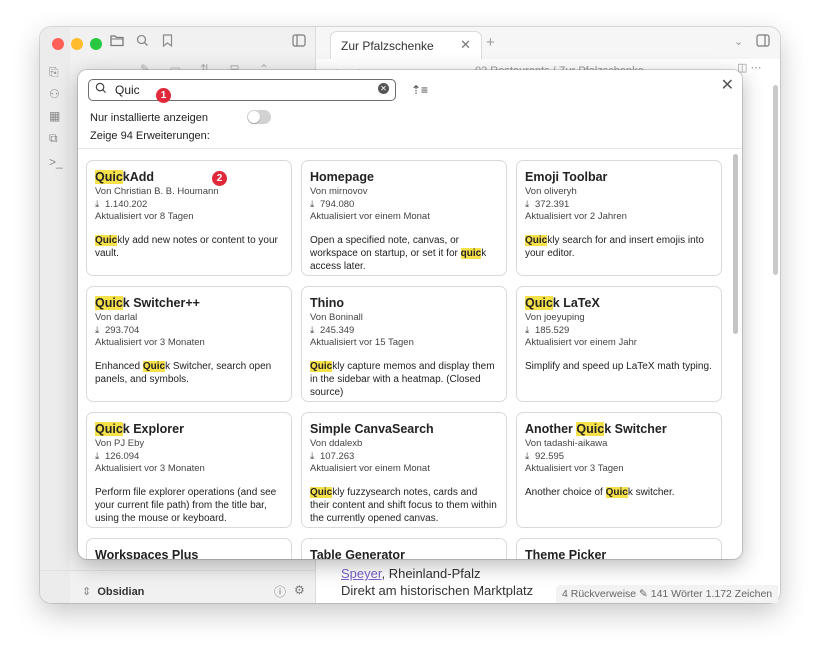 The height and width of the screenshot is (658, 820). I want to click on sidebar-toggle-icon, so click(299, 42).